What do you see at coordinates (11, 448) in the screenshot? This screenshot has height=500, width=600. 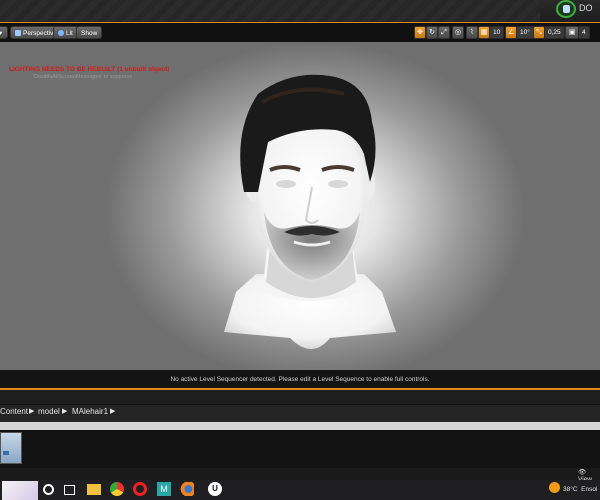 I see `asset-thumbnail` at bounding box center [11, 448].